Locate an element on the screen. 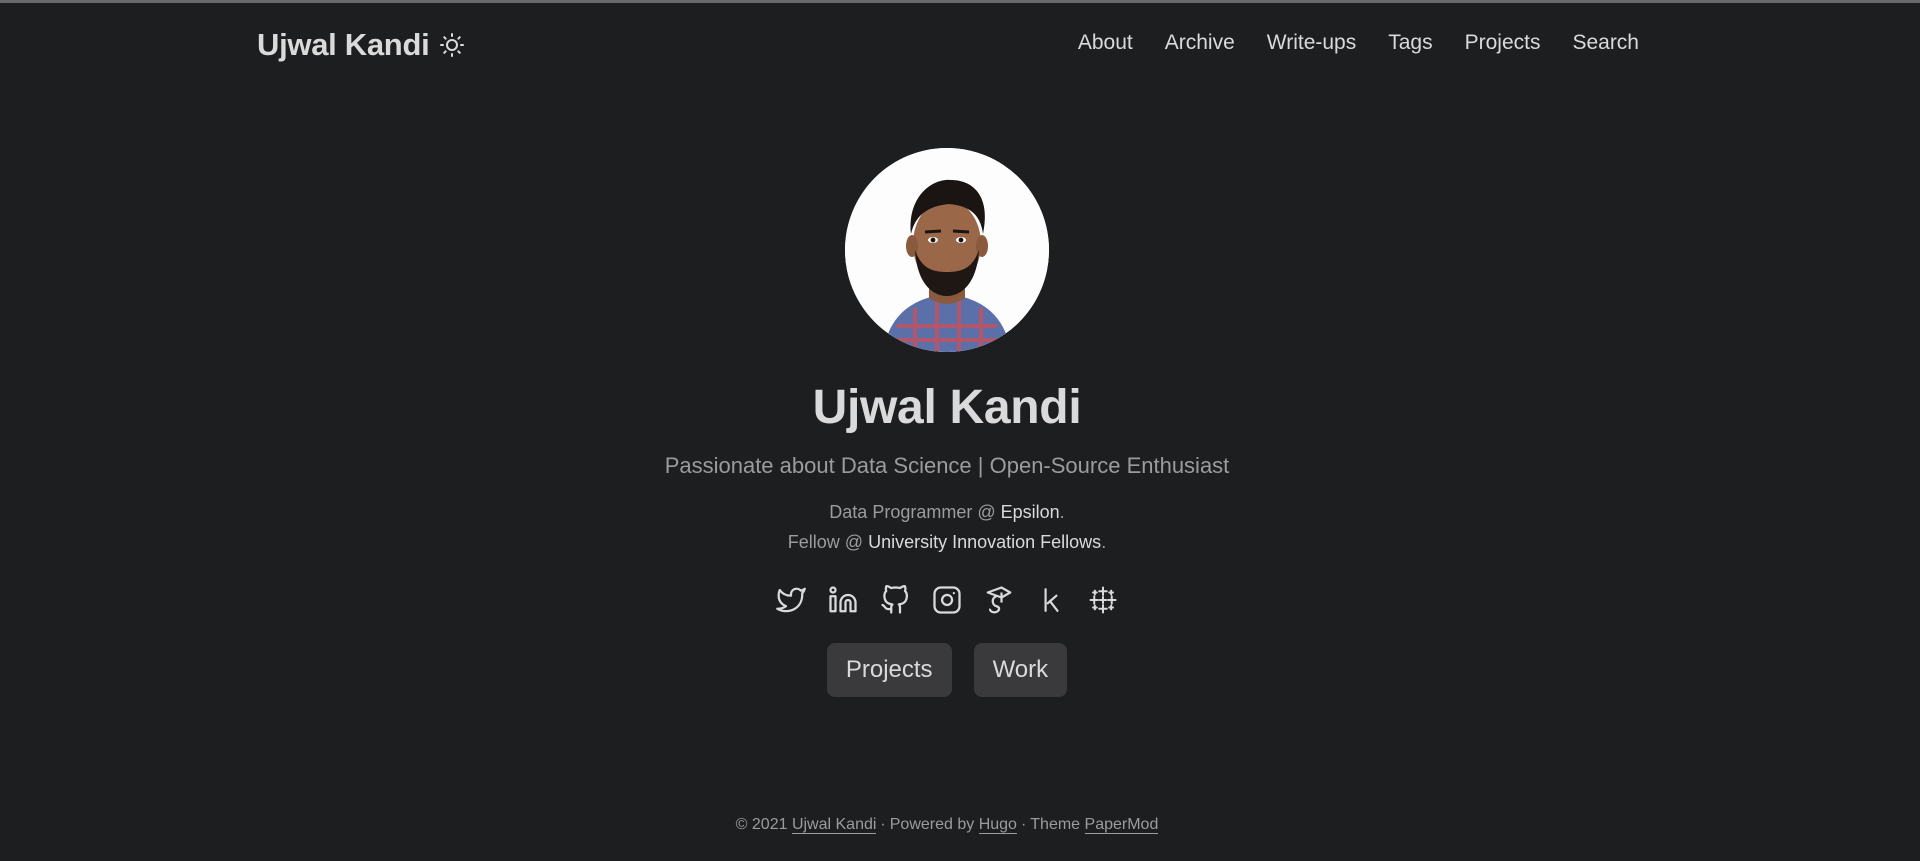 This screenshot has height=861, width=1920. twitter-icon is located at coordinates (791, 600).